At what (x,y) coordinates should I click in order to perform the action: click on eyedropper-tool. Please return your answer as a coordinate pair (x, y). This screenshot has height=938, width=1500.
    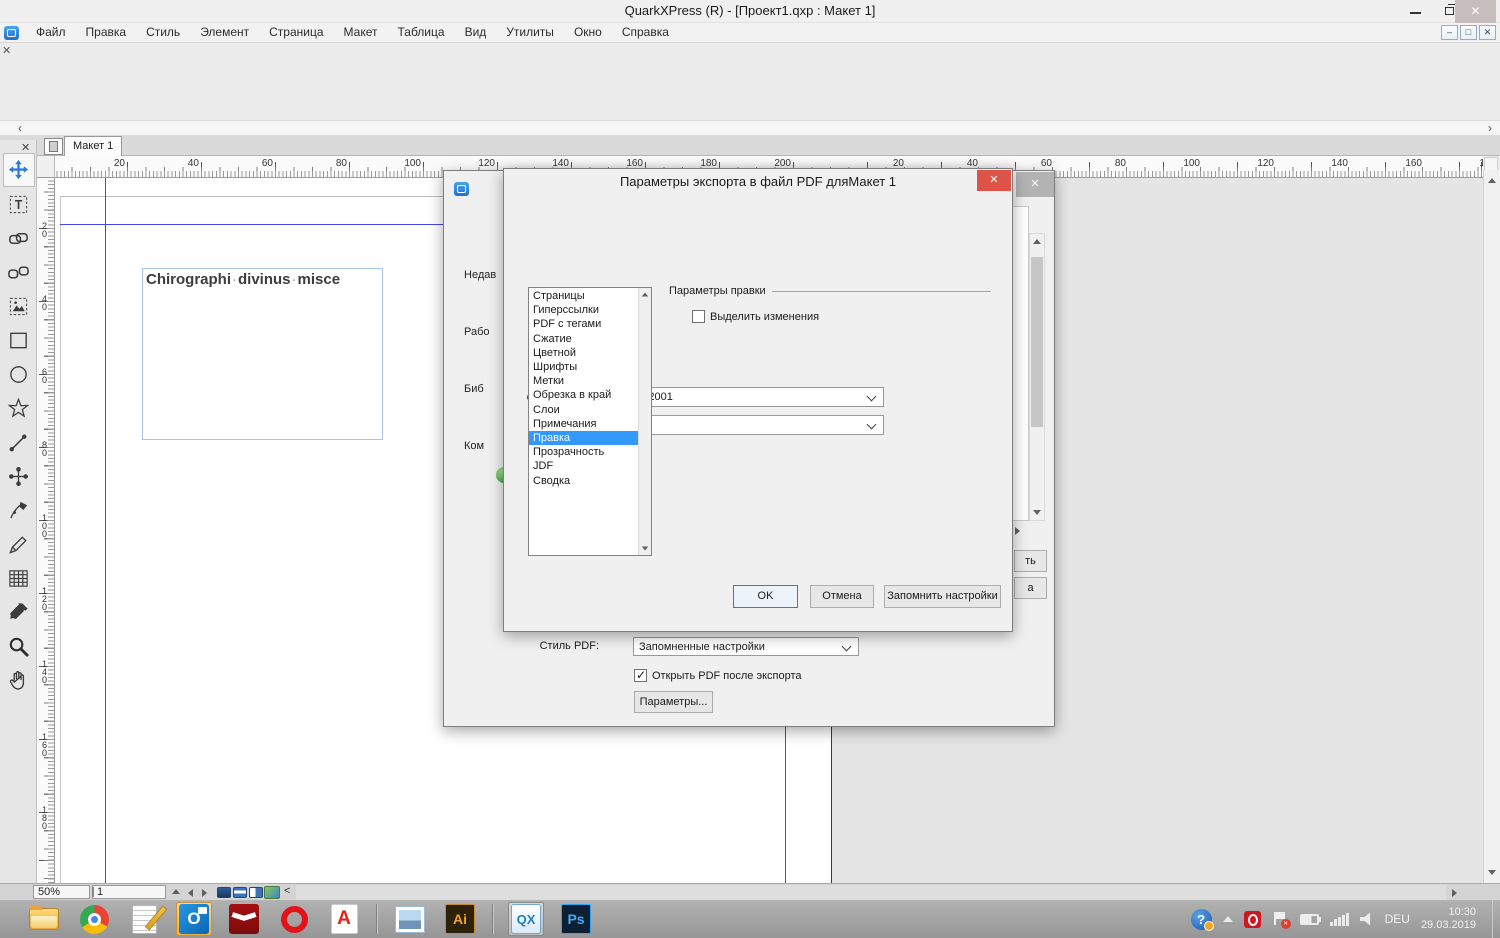
    Looking at the image, I should click on (19, 612).